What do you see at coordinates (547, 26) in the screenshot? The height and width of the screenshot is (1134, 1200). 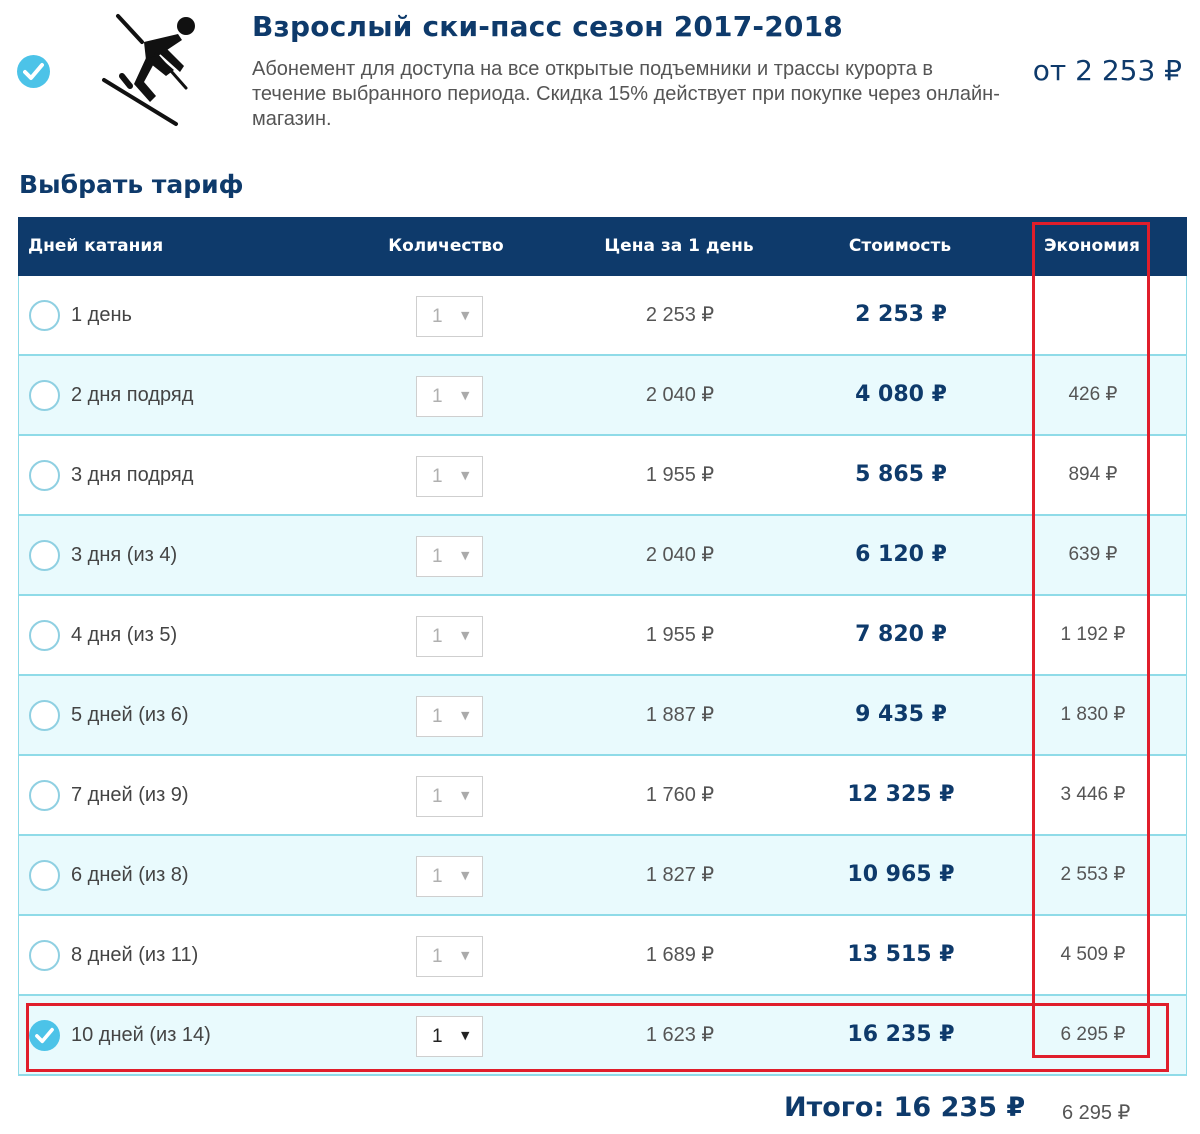 I see `product-title: Взрослый ски-пасс сезон 2017-2018` at bounding box center [547, 26].